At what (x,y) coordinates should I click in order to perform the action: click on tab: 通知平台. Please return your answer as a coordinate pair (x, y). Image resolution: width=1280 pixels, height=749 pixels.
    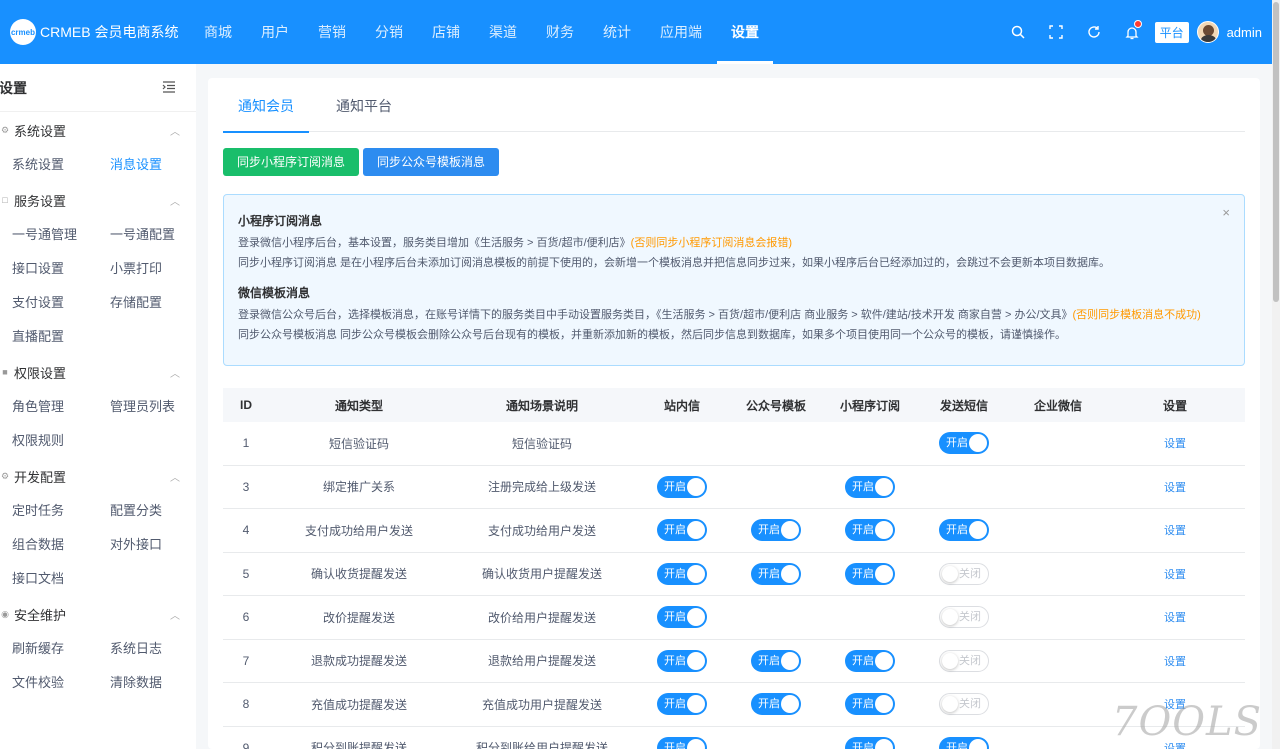
    Looking at the image, I should click on (364, 105).